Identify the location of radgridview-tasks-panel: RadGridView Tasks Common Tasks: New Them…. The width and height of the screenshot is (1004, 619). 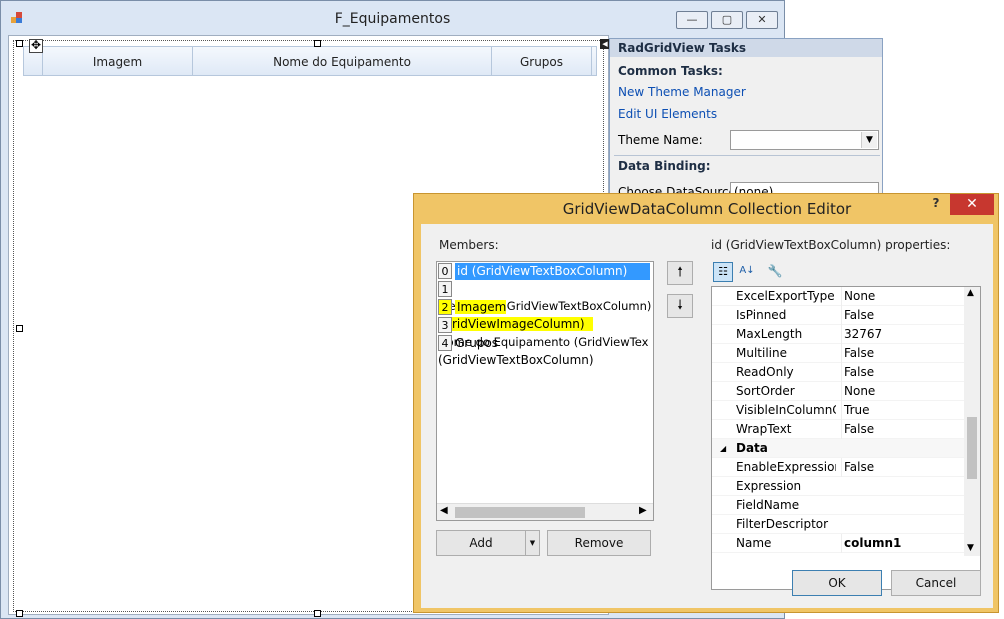
(746, 120).